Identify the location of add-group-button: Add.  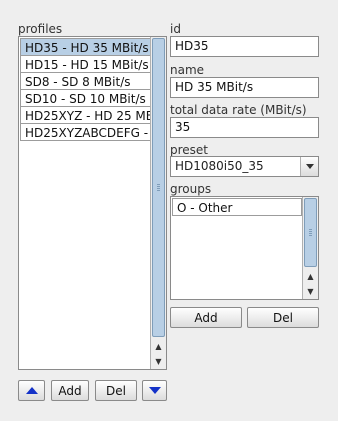
(206, 317).